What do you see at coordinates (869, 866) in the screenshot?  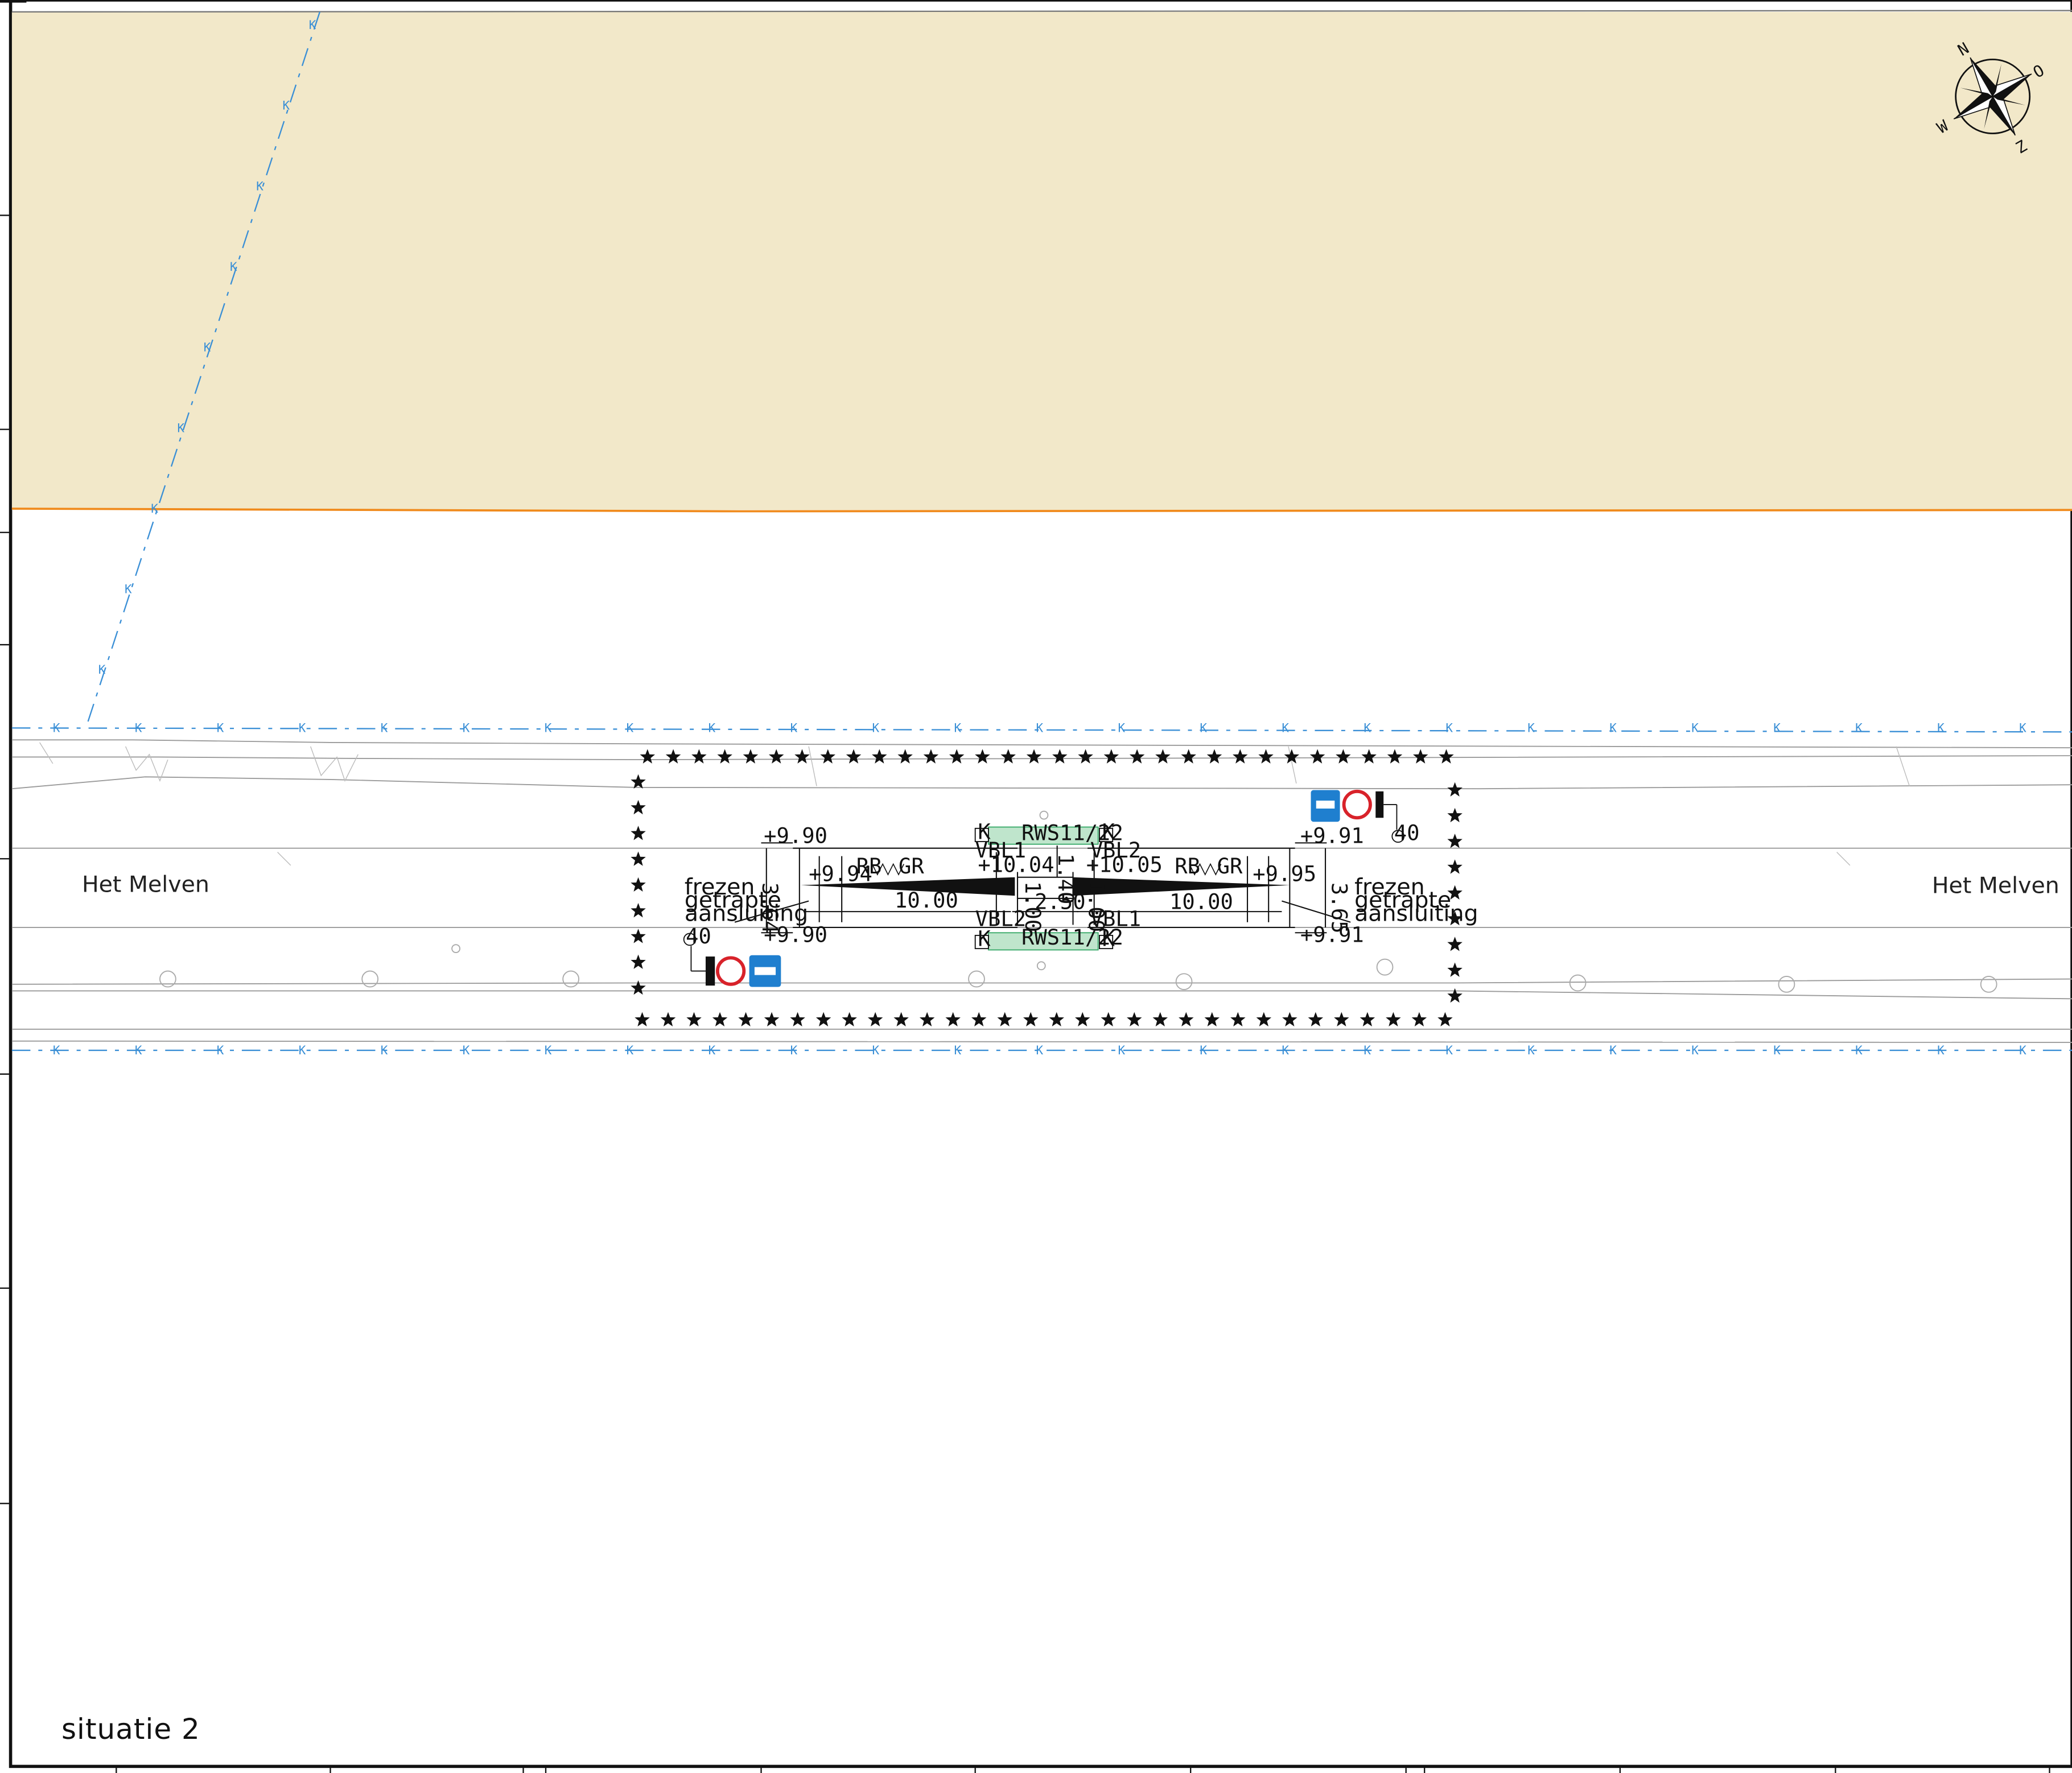 I see `left-lane-rb: RB` at bounding box center [869, 866].